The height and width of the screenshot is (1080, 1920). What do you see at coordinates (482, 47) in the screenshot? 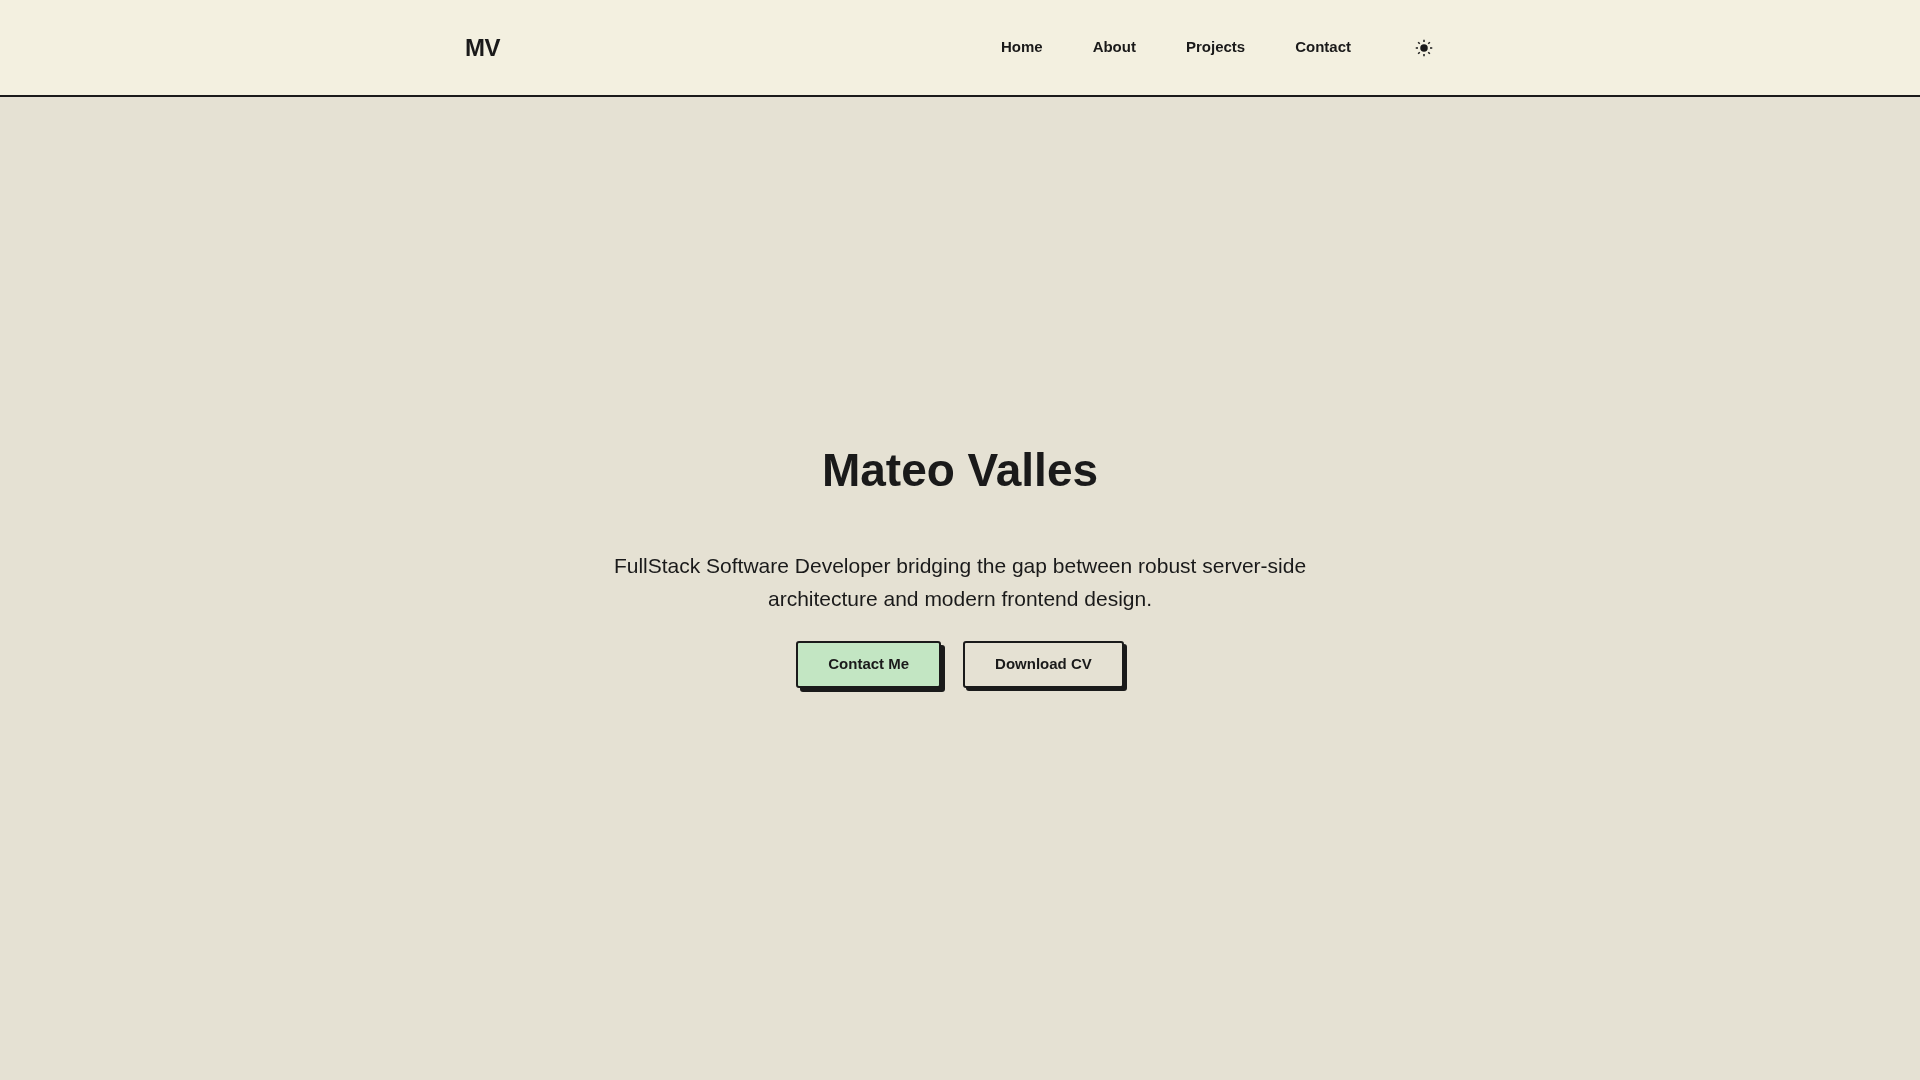
I see `logo: MV` at bounding box center [482, 47].